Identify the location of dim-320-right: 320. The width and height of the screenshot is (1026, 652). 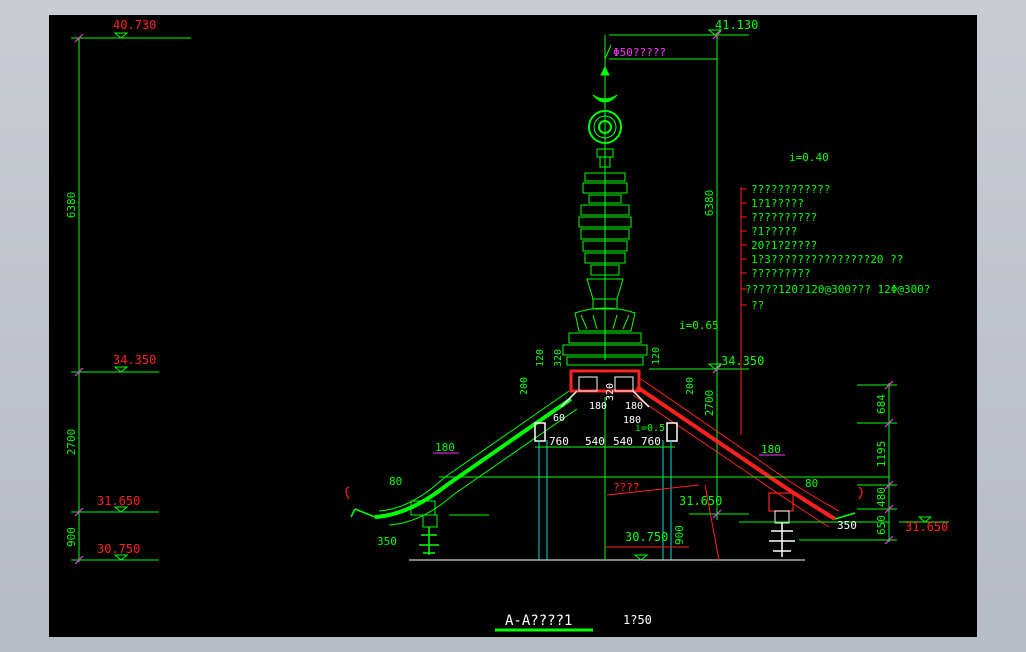
(610, 392).